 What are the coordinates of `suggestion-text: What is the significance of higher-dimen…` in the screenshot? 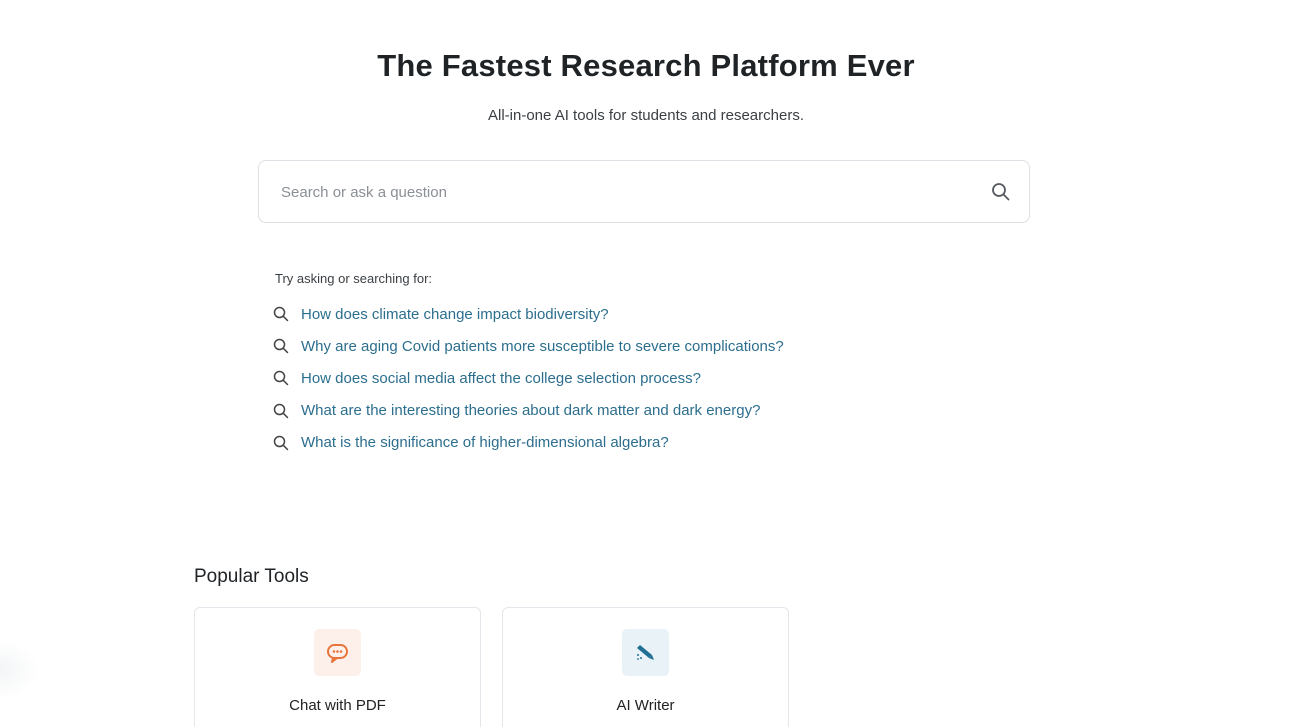 It's located at (485, 442).